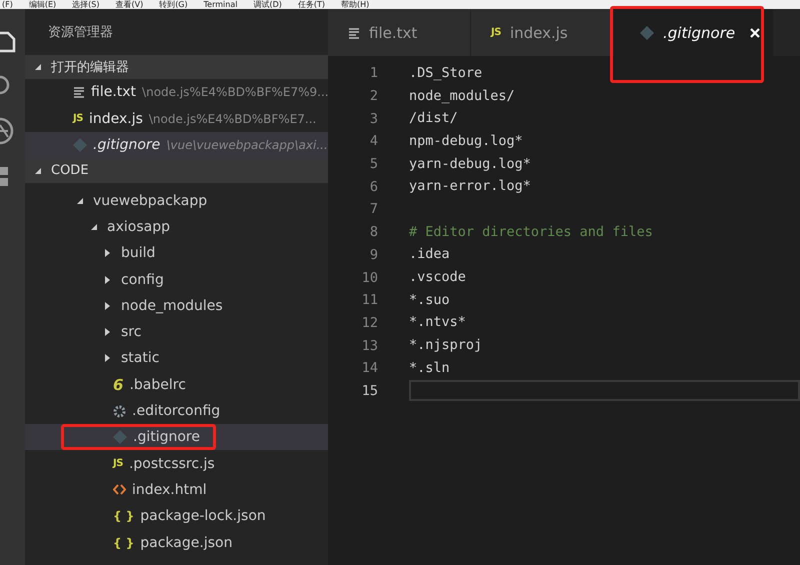 The height and width of the screenshot is (565, 800). What do you see at coordinates (446, 346) in the screenshot?
I see `code-line: *.njsproj` at bounding box center [446, 346].